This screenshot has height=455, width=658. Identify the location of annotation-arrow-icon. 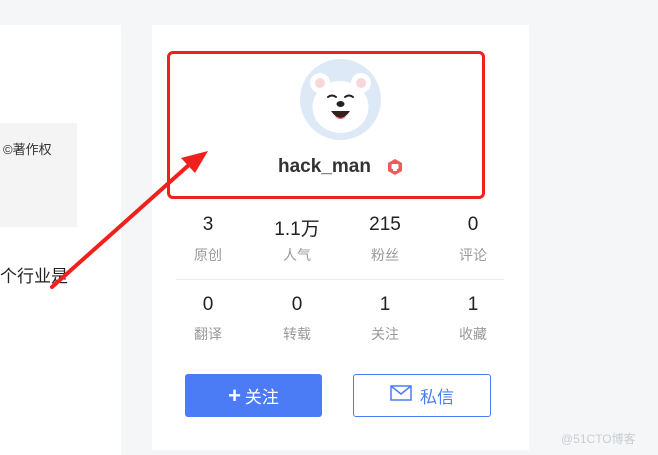
(129, 220).